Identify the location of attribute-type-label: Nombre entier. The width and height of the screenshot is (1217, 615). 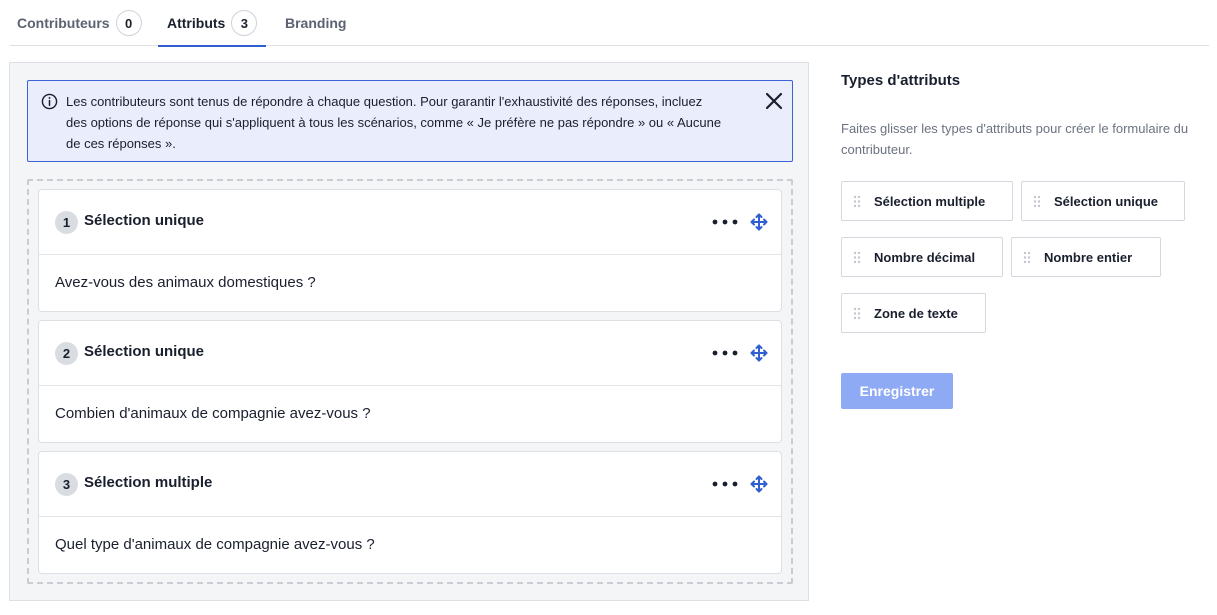
(1088, 257).